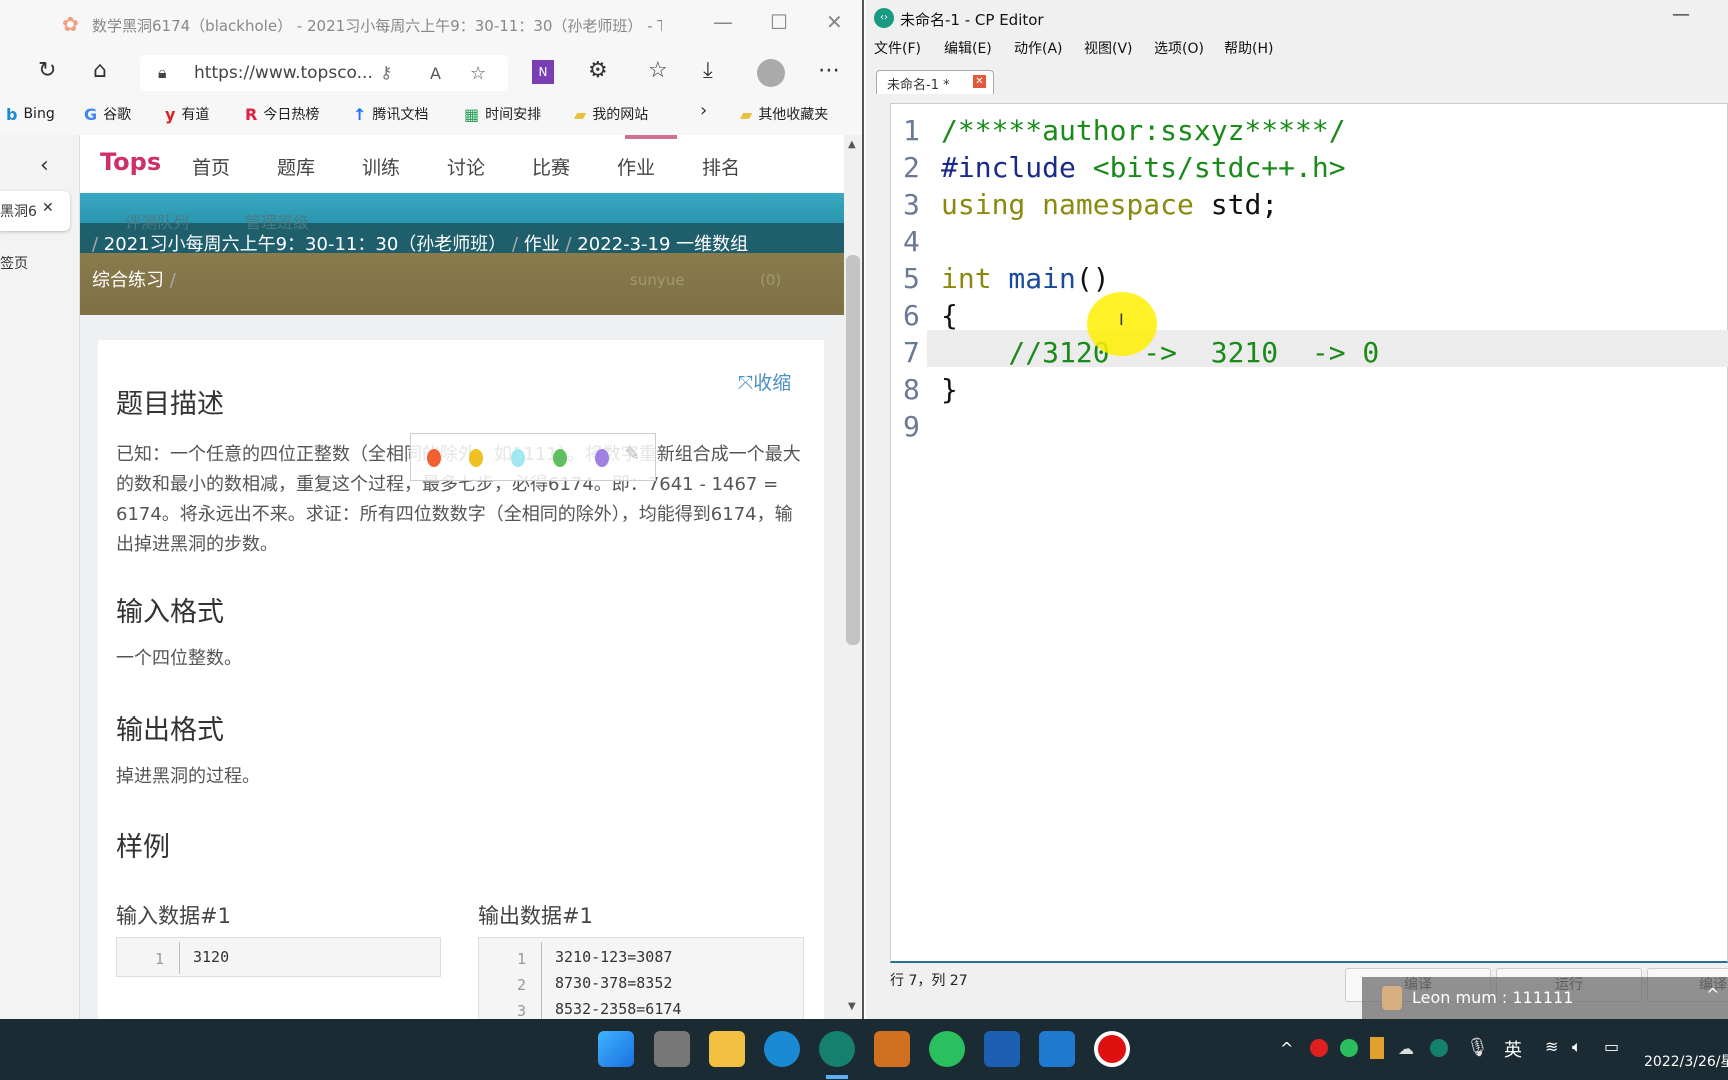  I want to click on scroll-down-icon: ▼, so click(852, 1006).